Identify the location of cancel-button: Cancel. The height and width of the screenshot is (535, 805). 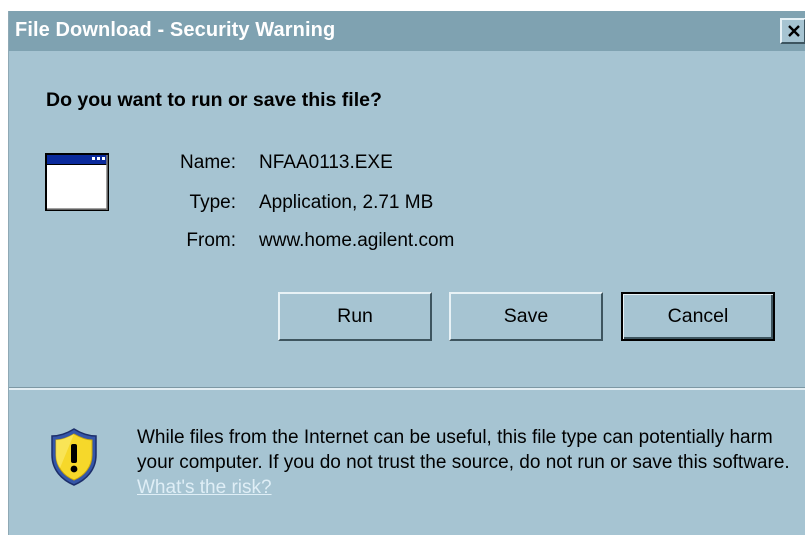
(698, 316).